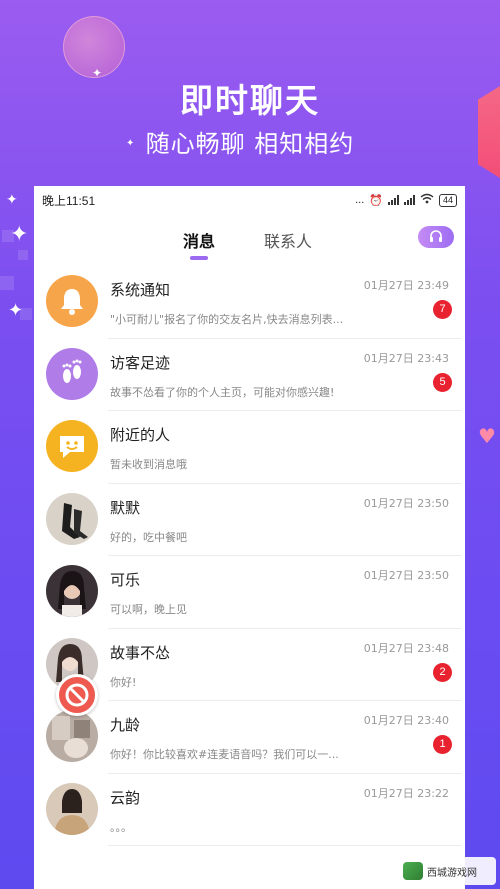  I want to click on conversation-preview: 。。。, so click(121, 827).